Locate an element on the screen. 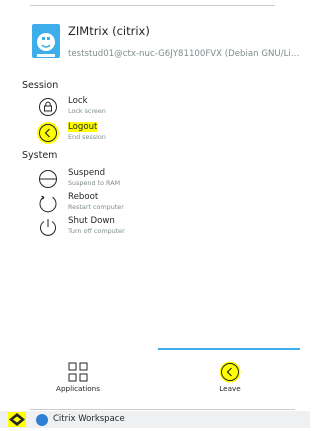 The height and width of the screenshot is (431, 320). section-system-title: System is located at coordinates (40, 155).